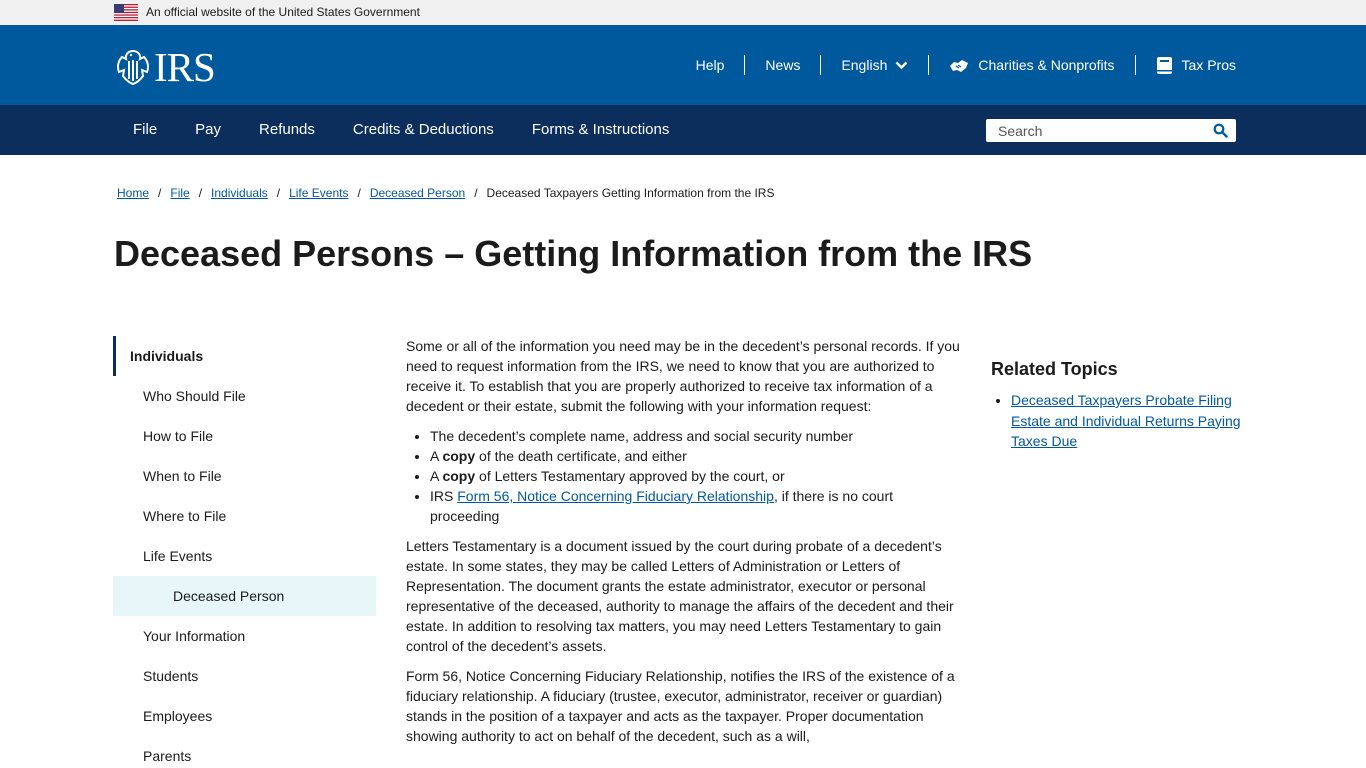  Describe the element at coordinates (244, 596) in the screenshot. I see `sidebar-item-deceased-person: Deceased Person` at that location.